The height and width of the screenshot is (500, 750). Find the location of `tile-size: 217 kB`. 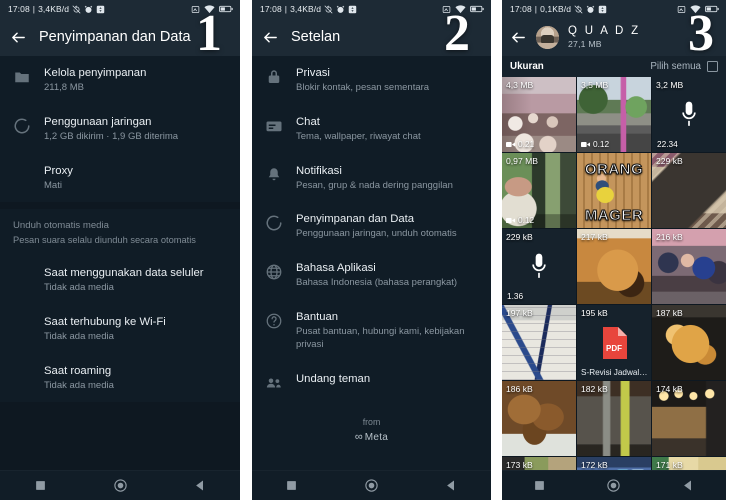

tile-size: 217 kB is located at coordinates (594, 237).